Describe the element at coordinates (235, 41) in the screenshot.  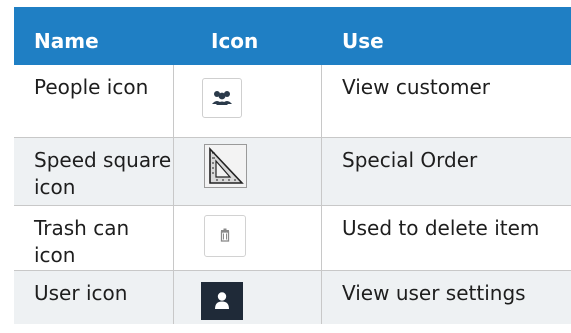
I see `header-icon: Icon` at that location.